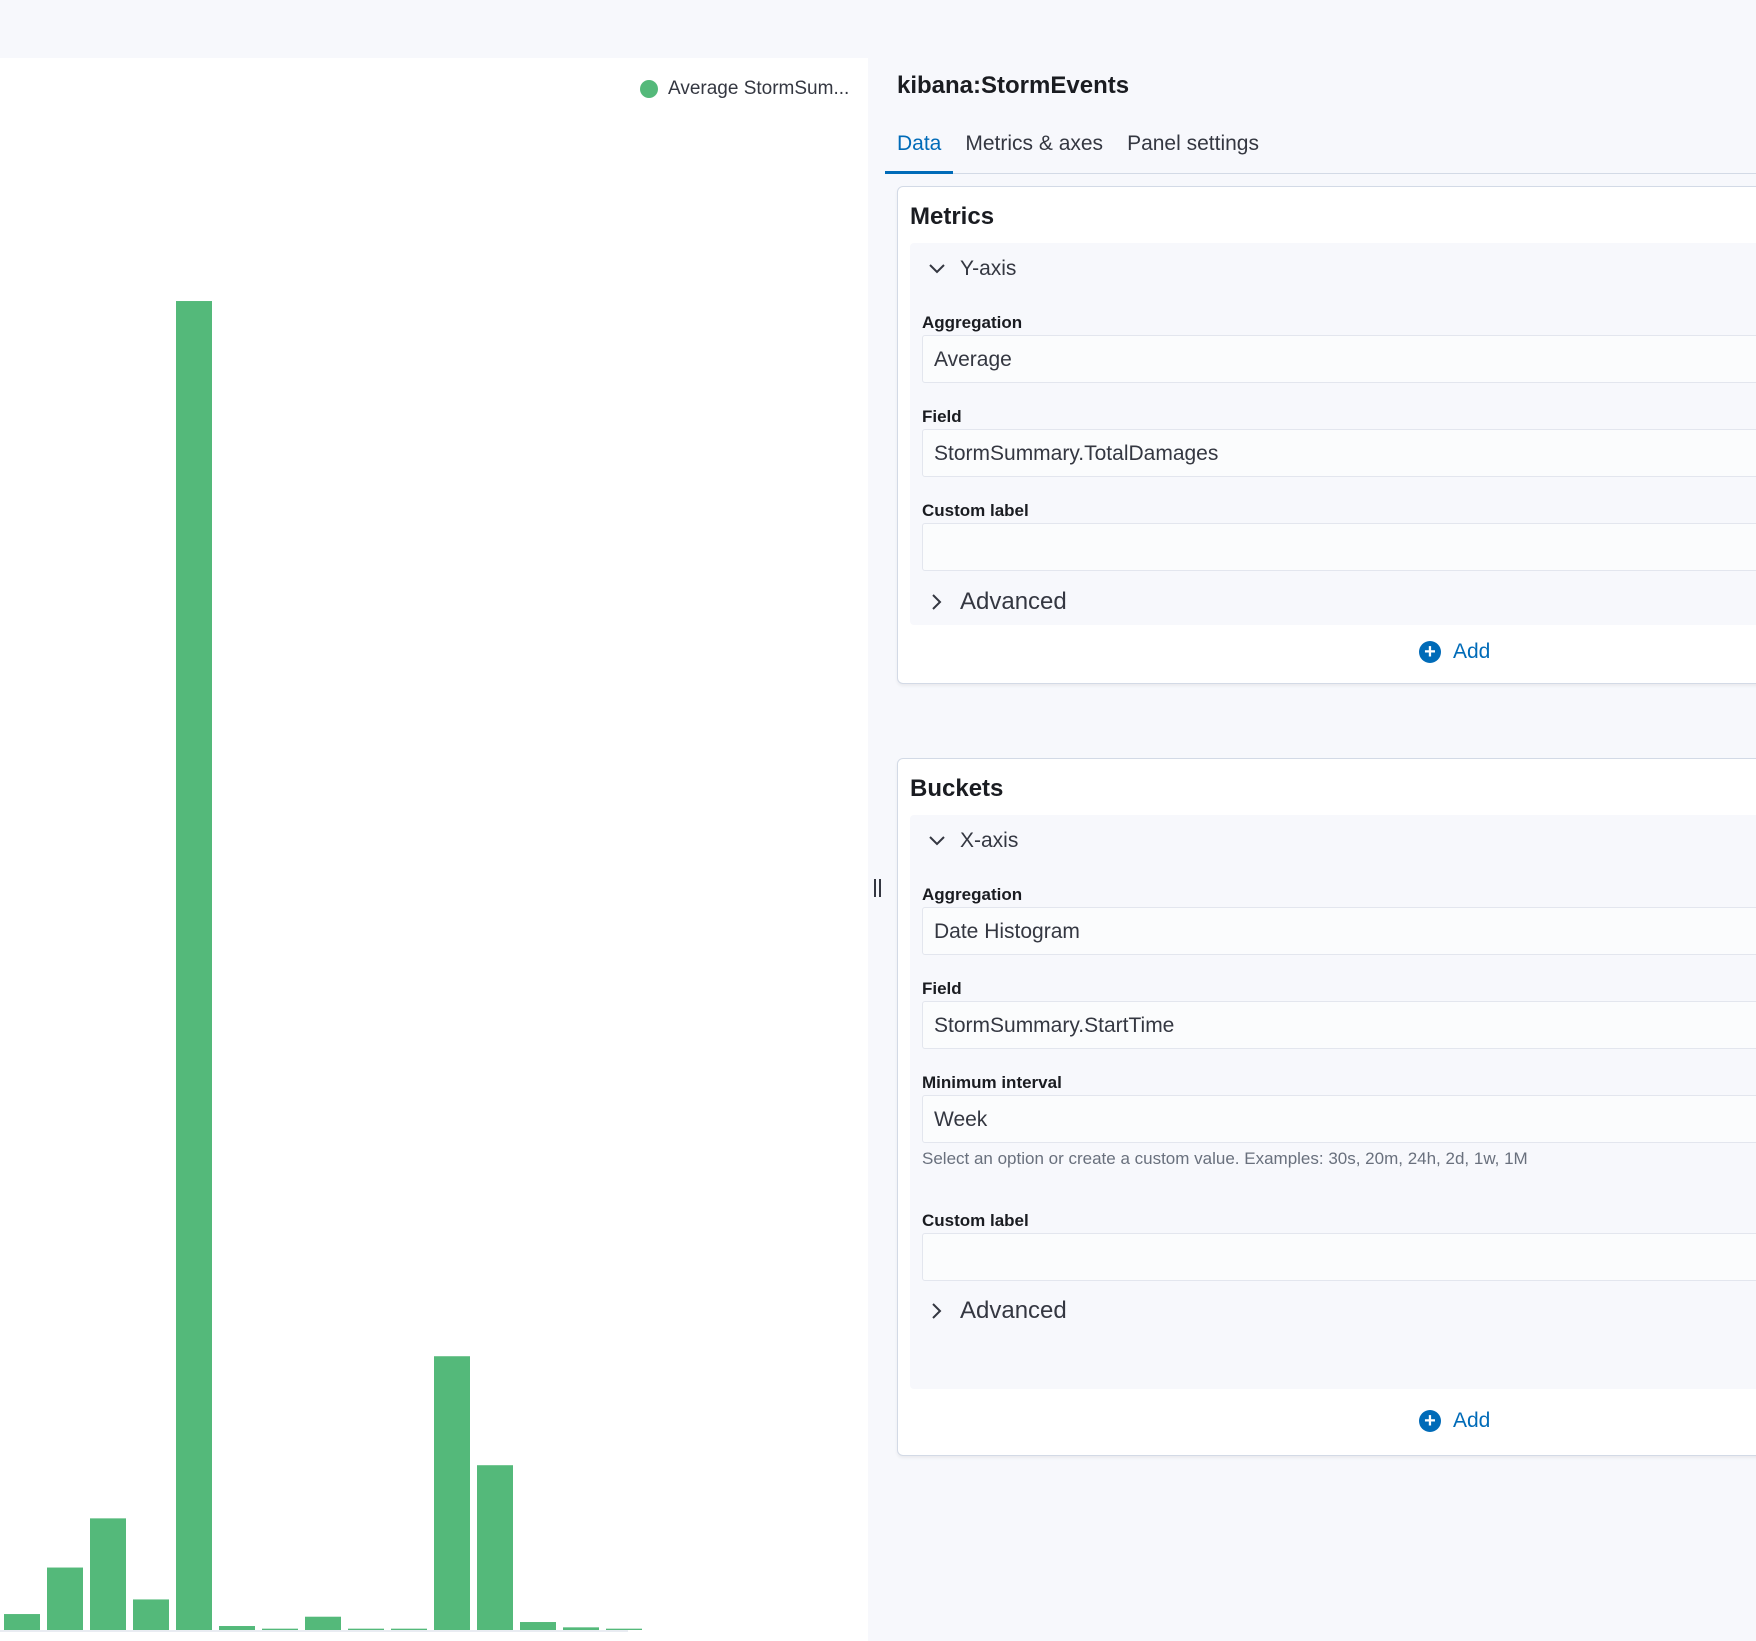  What do you see at coordinates (989, 840) in the screenshot?
I see `x-axis-label: X-axis` at bounding box center [989, 840].